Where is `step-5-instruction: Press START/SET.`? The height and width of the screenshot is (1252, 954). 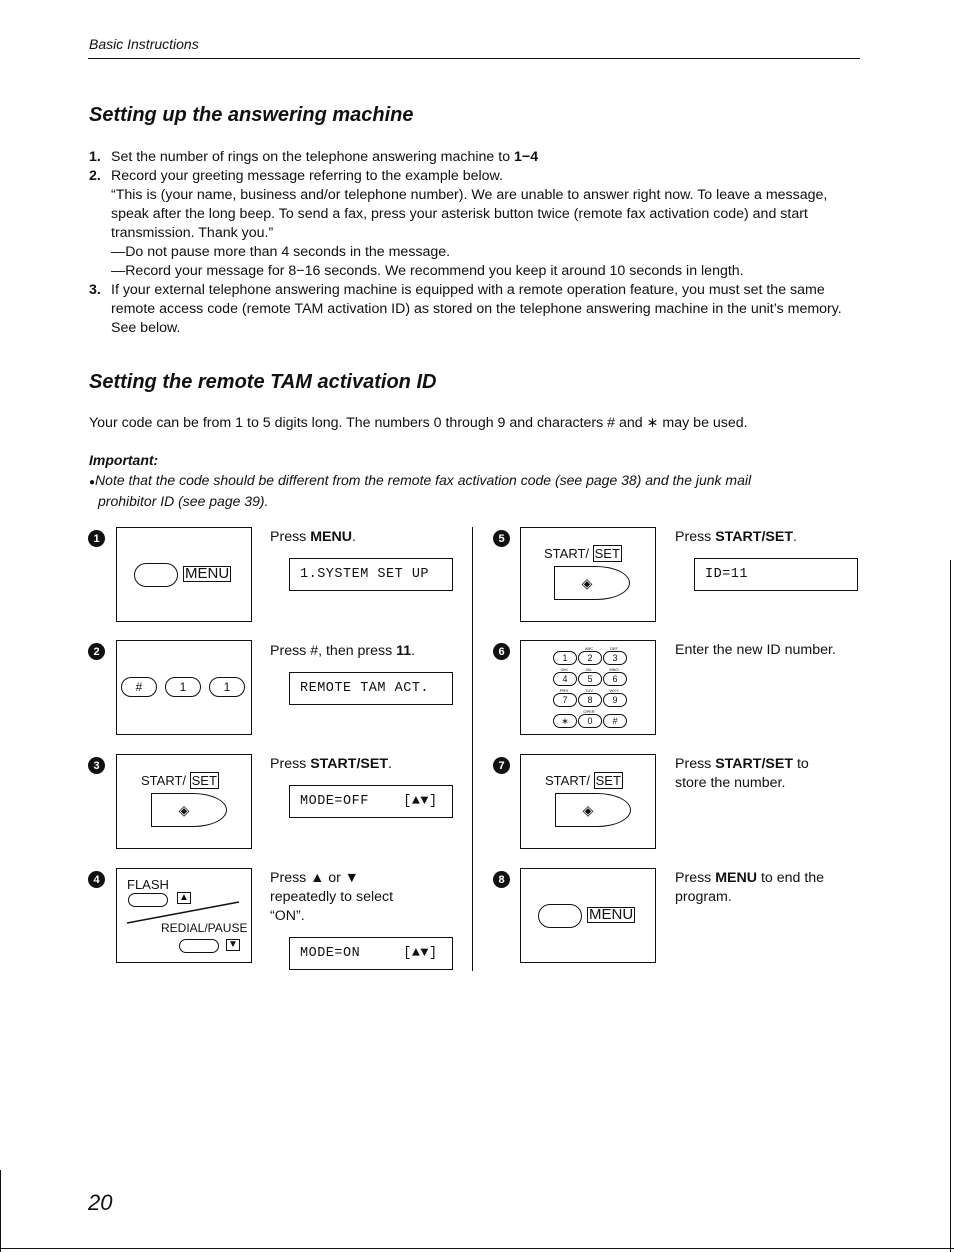 step-5-instruction: Press START/SET. is located at coordinates (736, 537).